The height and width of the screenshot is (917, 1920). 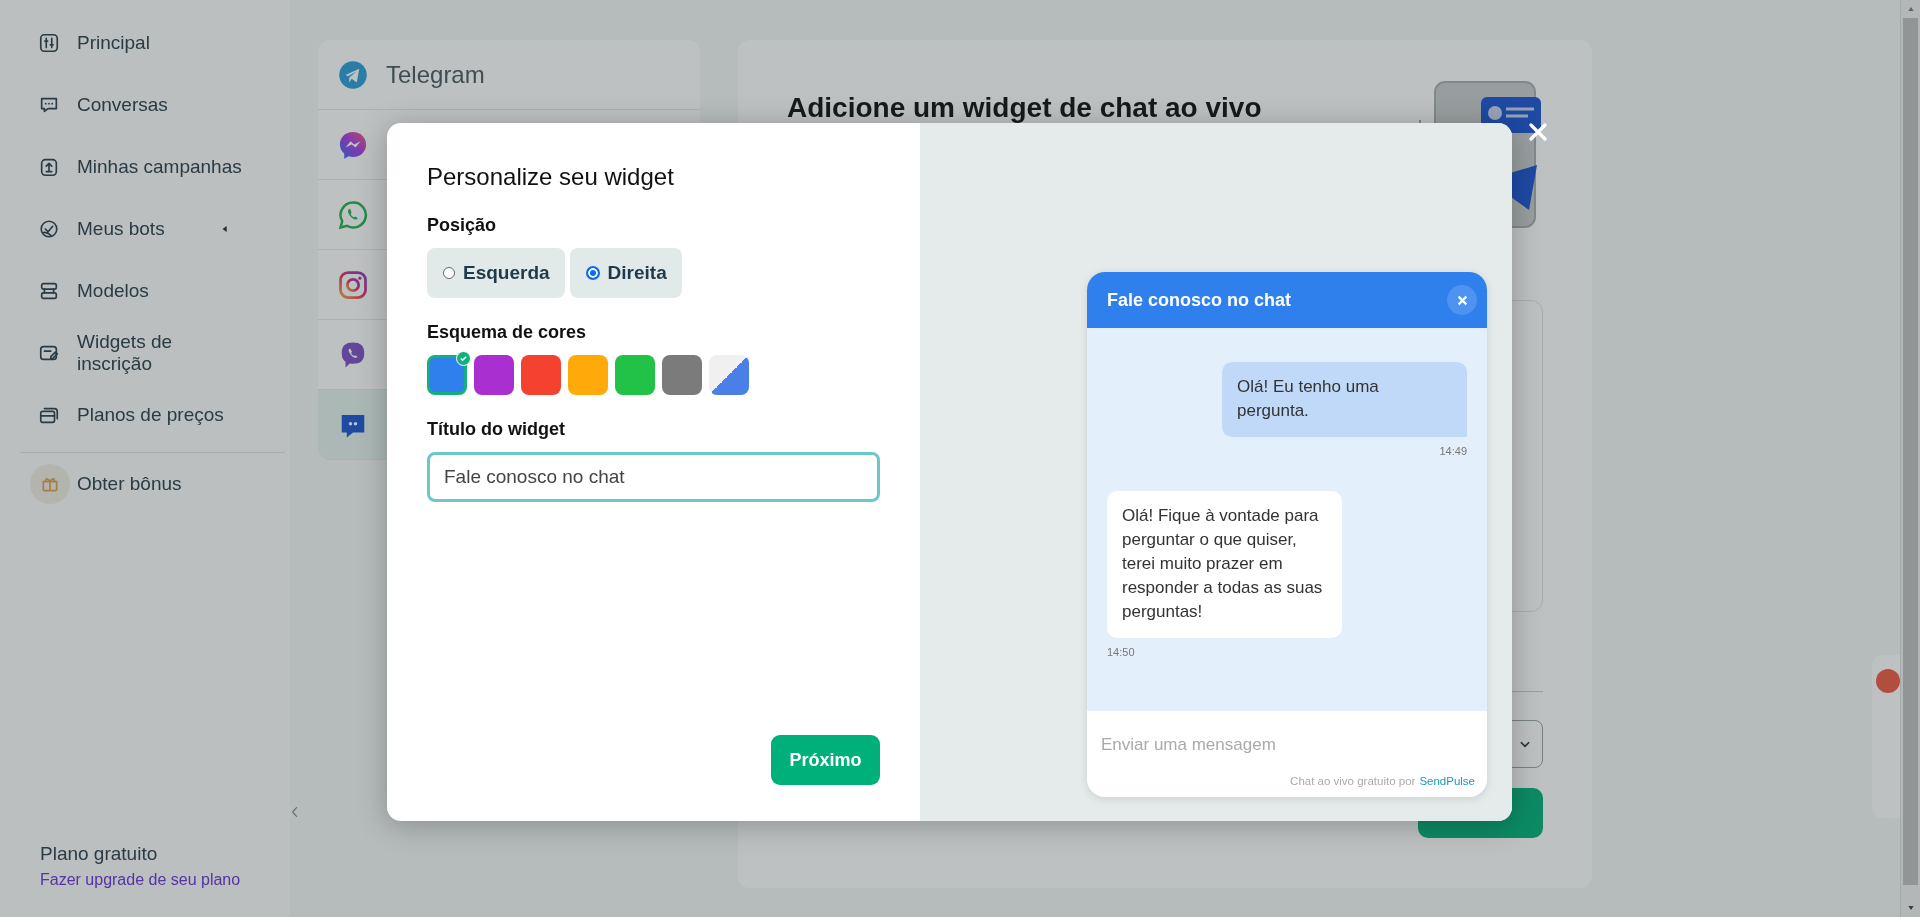 What do you see at coordinates (49, 291) in the screenshot?
I see `layers-icon` at bounding box center [49, 291].